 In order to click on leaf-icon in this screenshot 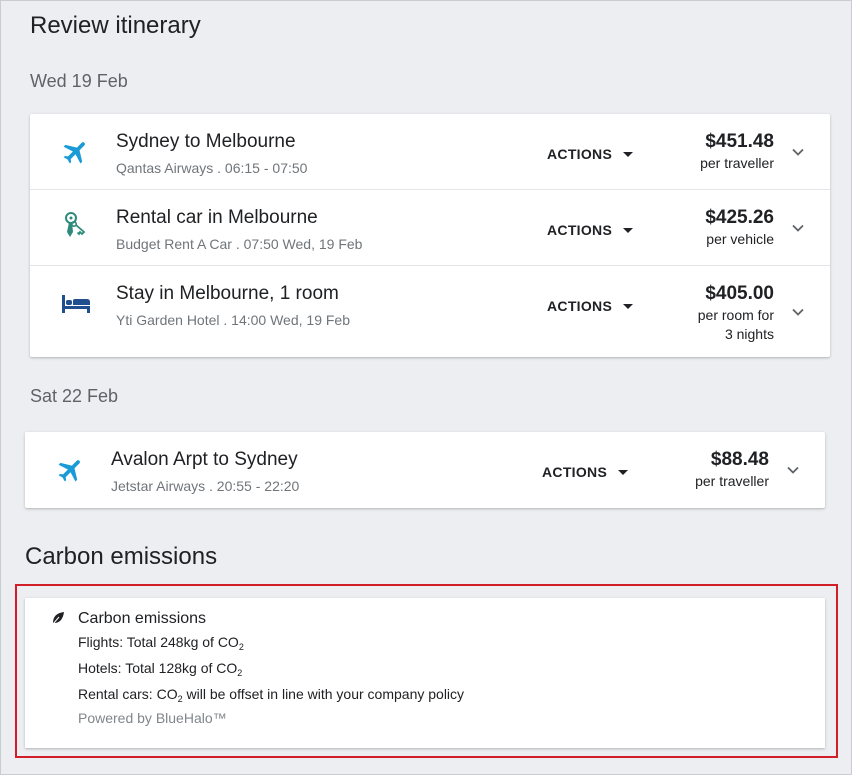, I will do `click(58, 618)`.